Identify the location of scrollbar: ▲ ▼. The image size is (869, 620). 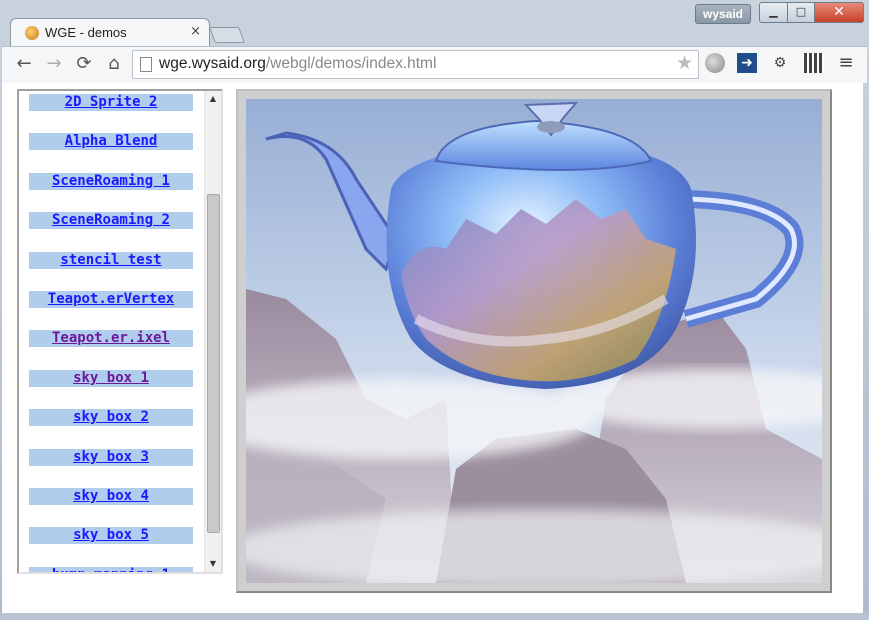
(212, 331).